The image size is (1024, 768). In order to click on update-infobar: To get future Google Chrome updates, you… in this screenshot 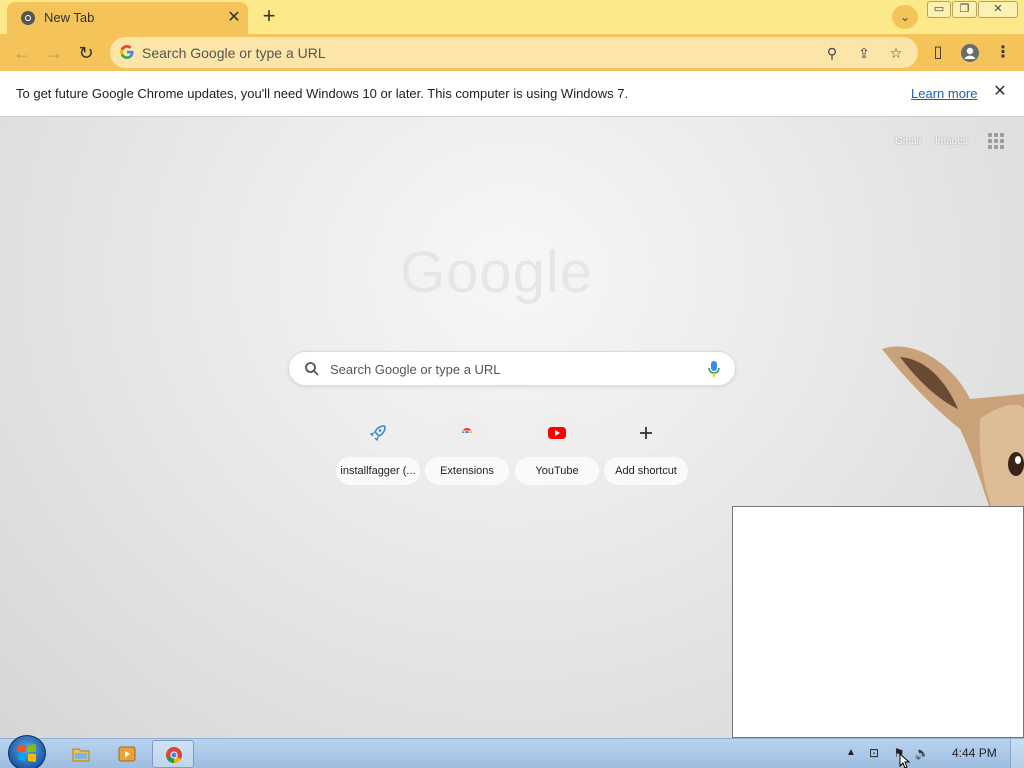, I will do `click(512, 94)`.